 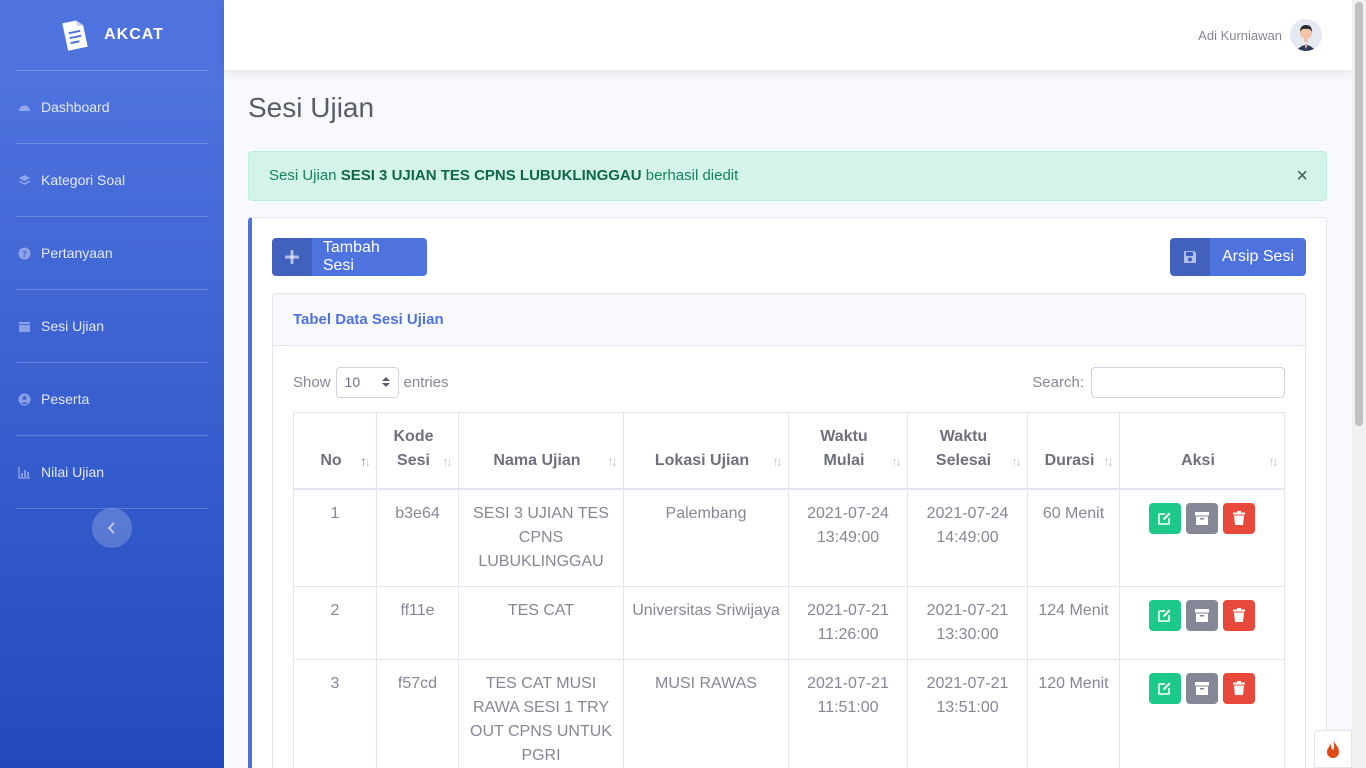 I want to click on page-length-control: Show 10 entries, so click(x=371, y=382).